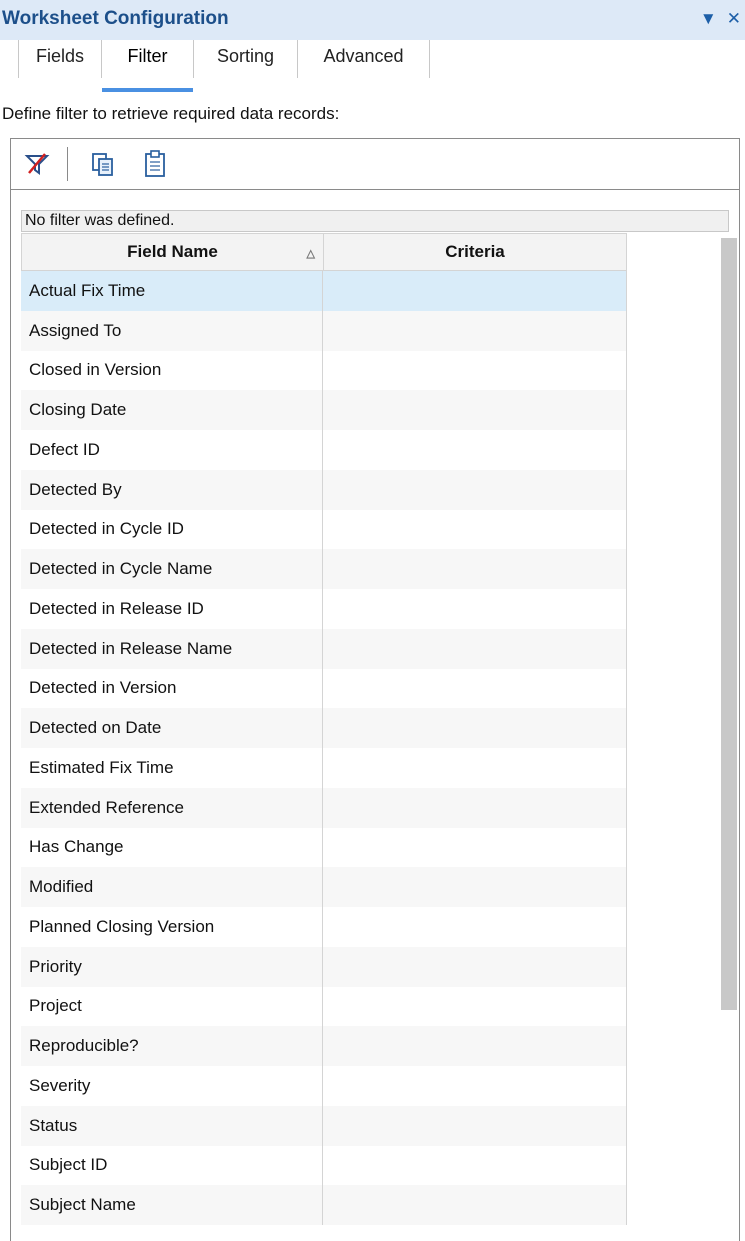  Describe the element at coordinates (172, 450) in the screenshot. I see `field-name-cell: Defect ID` at that location.